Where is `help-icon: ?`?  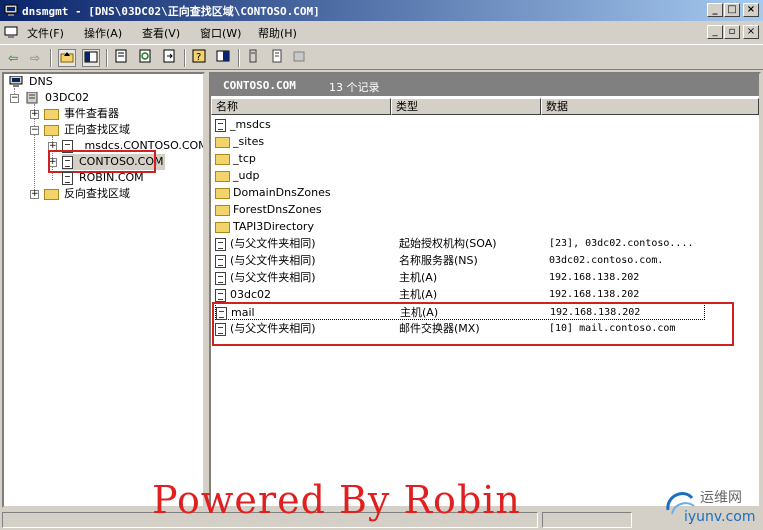
help-icon: ? is located at coordinates (199, 58).